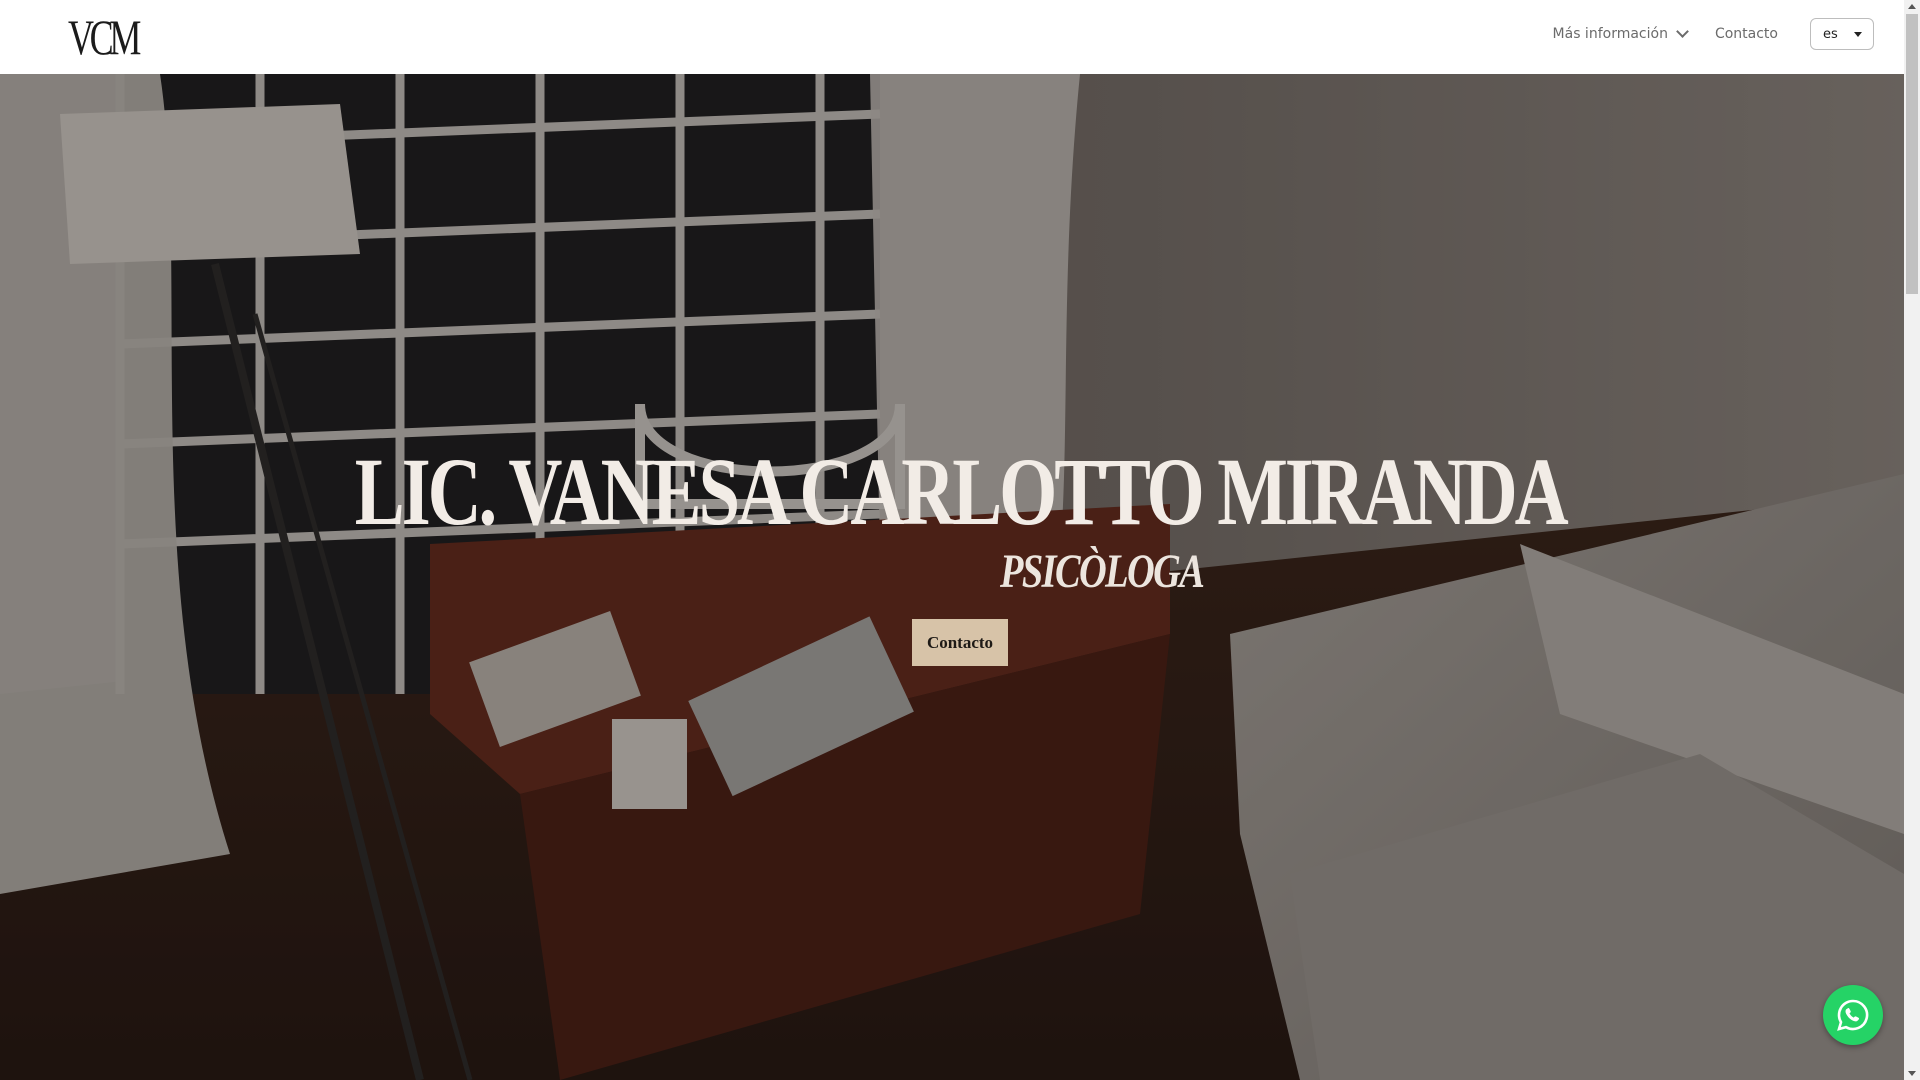  I want to click on hero-title: LIC. VANESA CARLOTTO MIRANDA, so click(952, 492).